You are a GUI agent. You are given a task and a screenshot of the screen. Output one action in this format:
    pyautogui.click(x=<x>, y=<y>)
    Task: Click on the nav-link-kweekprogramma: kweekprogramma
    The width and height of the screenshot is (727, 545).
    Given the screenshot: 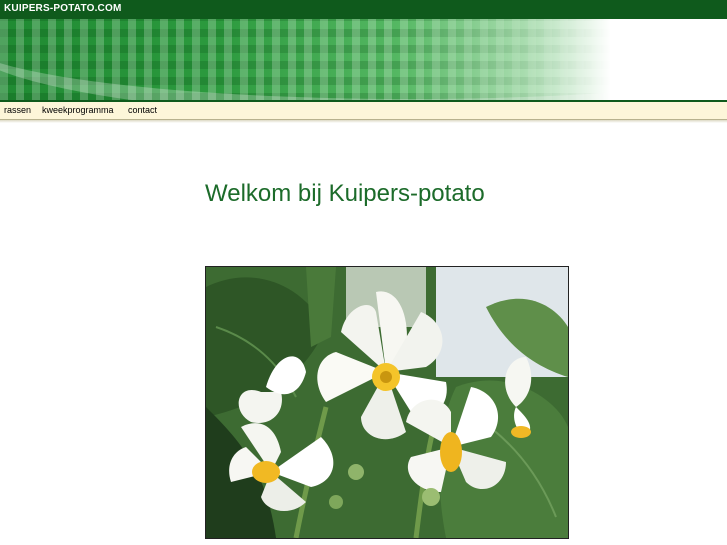 What is the action you would take?
    pyautogui.click(x=78, y=110)
    